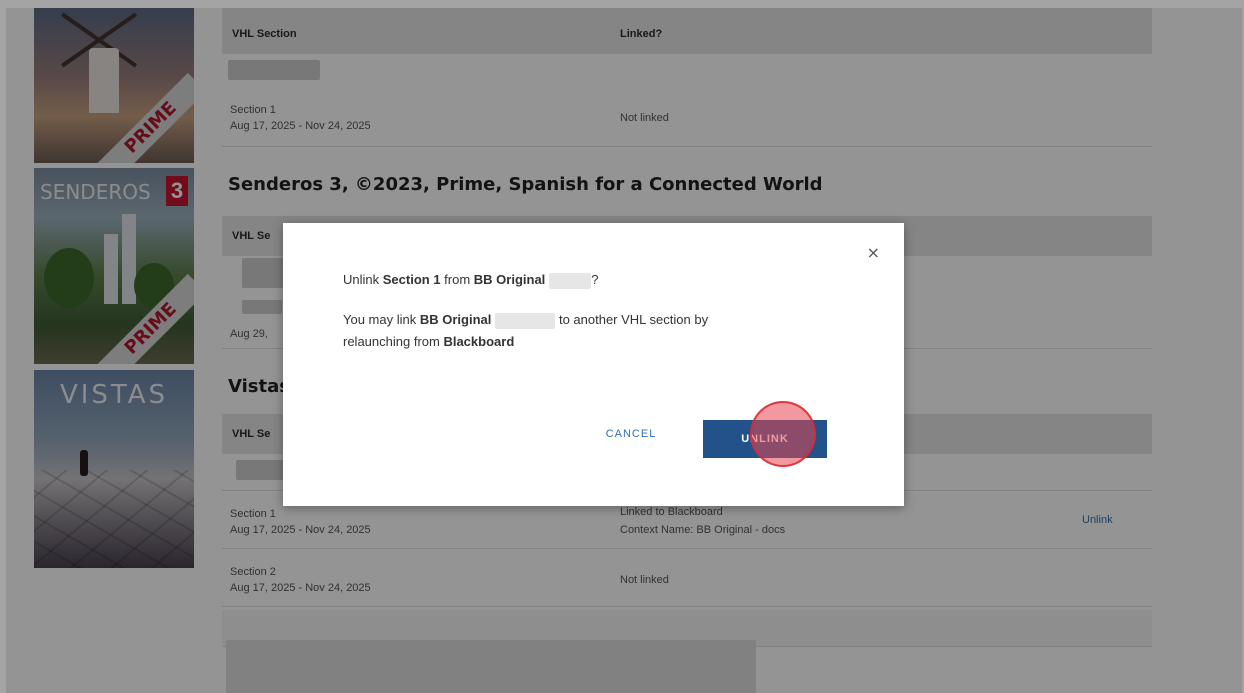 The width and height of the screenshot is (1244, 693). Describe the element at coordinates (363, 279) in the screenshot. I see `question-prefix: Unlink` at that location.